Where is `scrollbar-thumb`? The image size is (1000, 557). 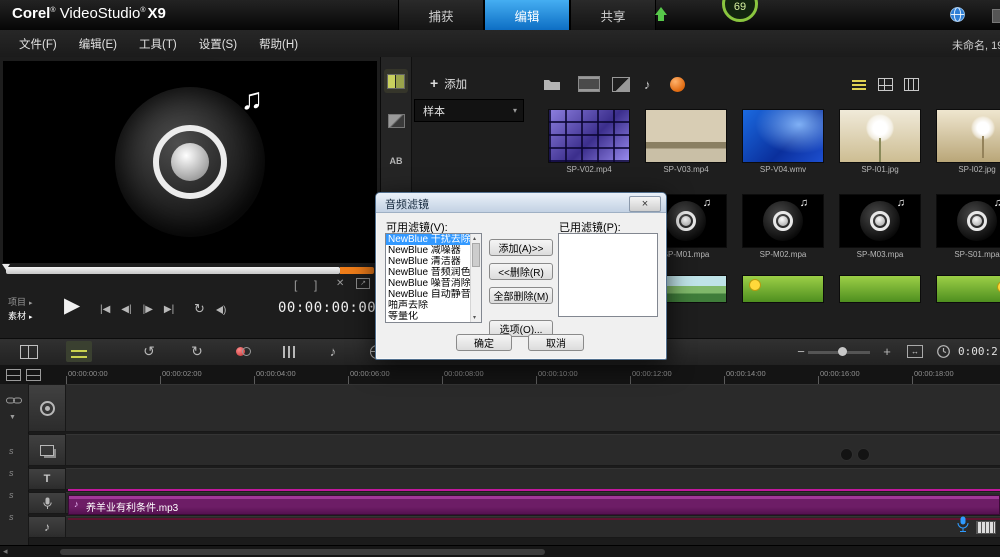 scrollbar-thumb is located at coordinates (302, 552).